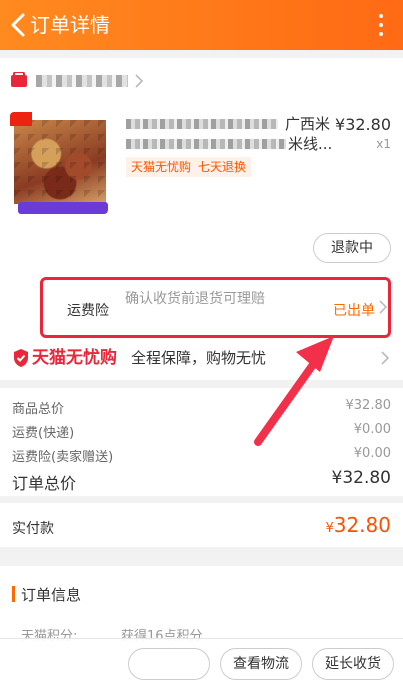  Describe the element at coordinates (352, 248) in the screenshot. I see `refund-status-button: 退款中` at that location.